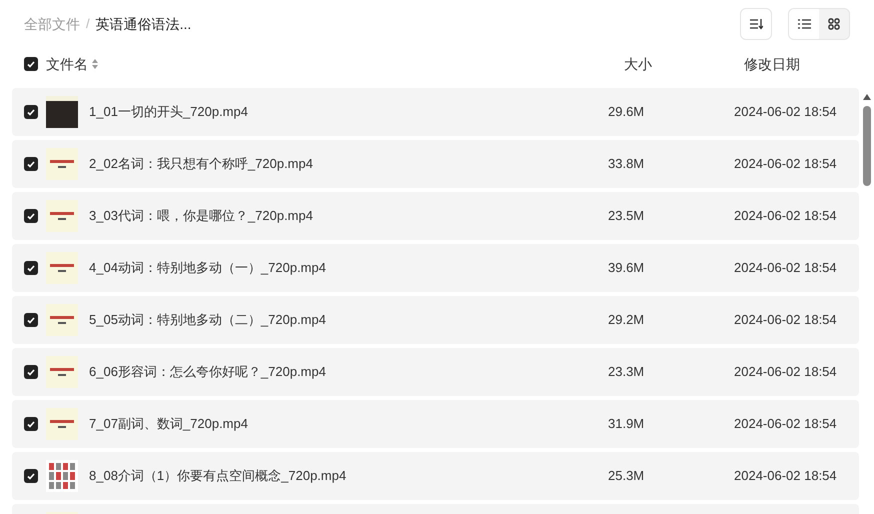  I want to click on sort-icon, so click(756, 24).